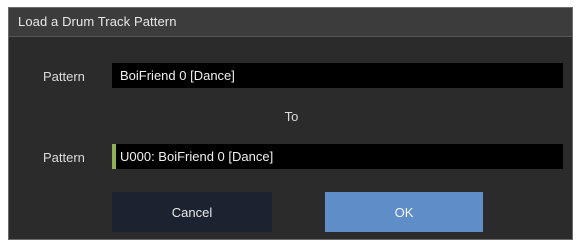  What do you see at coordinates (177, 75) in the screenshot?
I see `source-pattern-value: BoiFriend 0 [Dance]` at bounding box center [177, 75].